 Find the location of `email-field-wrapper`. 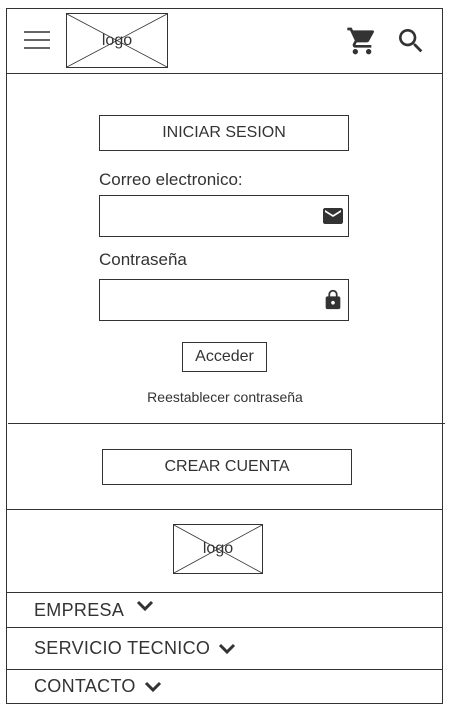

email-field-wrapper is located at coordinates (224, 216).